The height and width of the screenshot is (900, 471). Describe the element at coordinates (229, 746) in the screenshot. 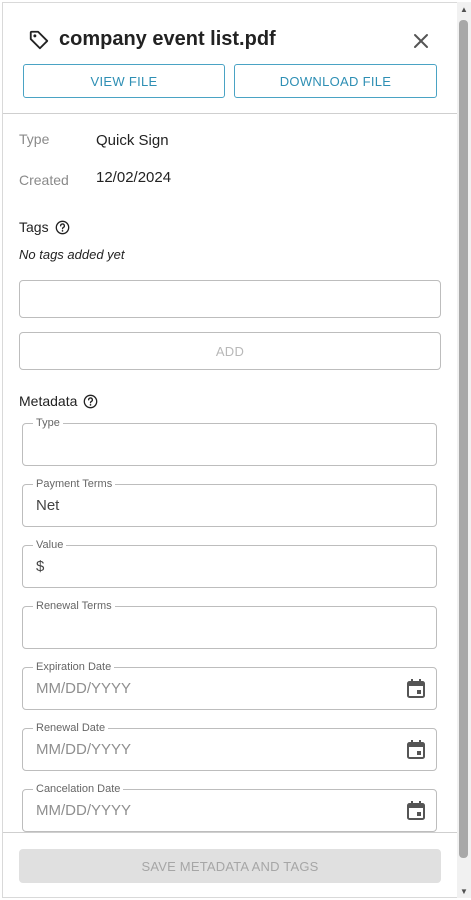

I see `renewal-date-field: Renewal Date MM/DD/YYYY` at that location.